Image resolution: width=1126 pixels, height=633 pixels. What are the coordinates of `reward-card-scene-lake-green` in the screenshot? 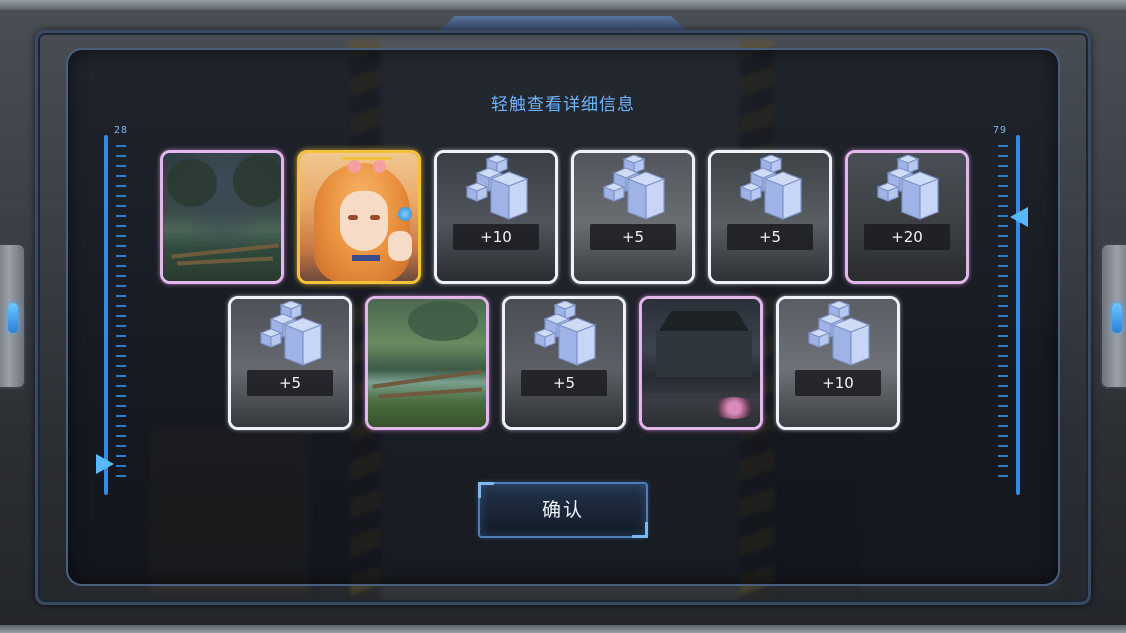 It's located at (427, 363).